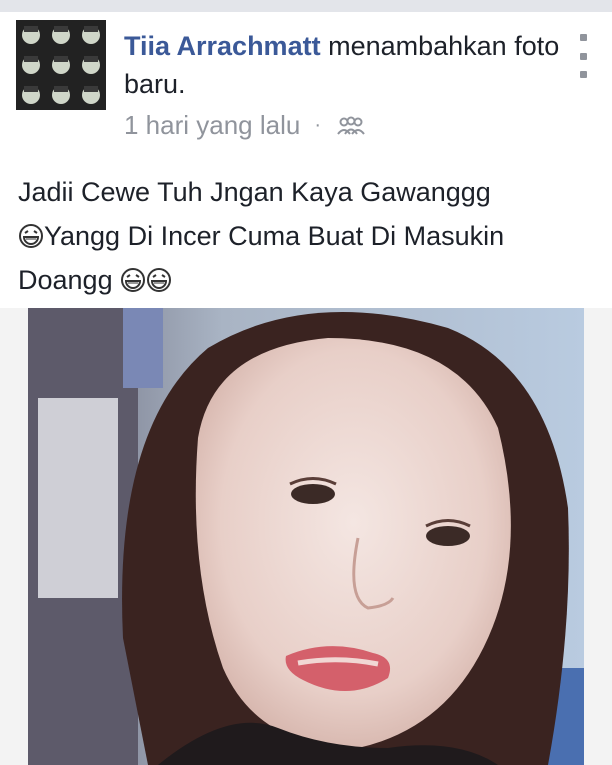 This screenshot has height=765, width=612. I want to click on photo-margin-right, so click(598, 536).